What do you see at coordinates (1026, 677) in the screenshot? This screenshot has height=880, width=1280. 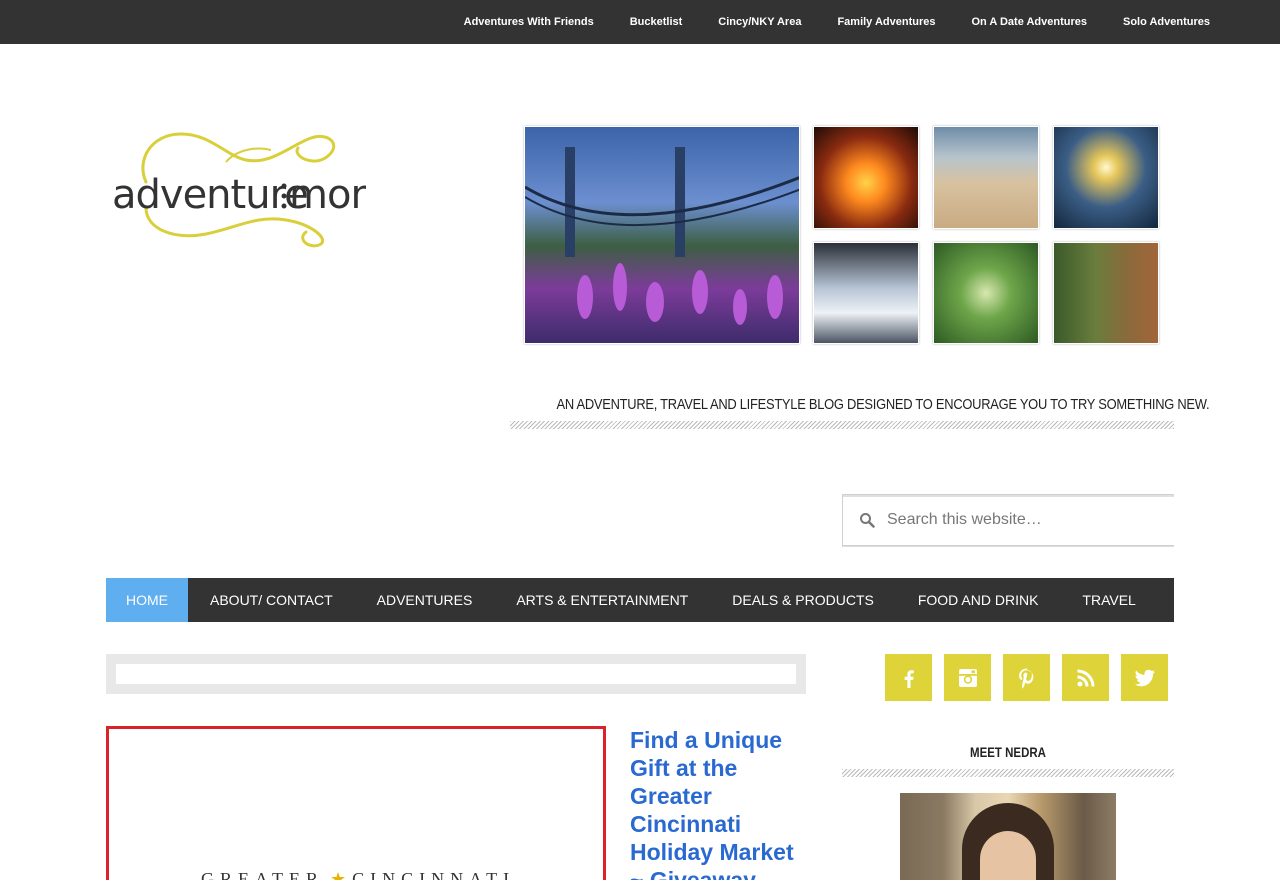 I see `pinterest-icon` at bounding box center [1026, 677].